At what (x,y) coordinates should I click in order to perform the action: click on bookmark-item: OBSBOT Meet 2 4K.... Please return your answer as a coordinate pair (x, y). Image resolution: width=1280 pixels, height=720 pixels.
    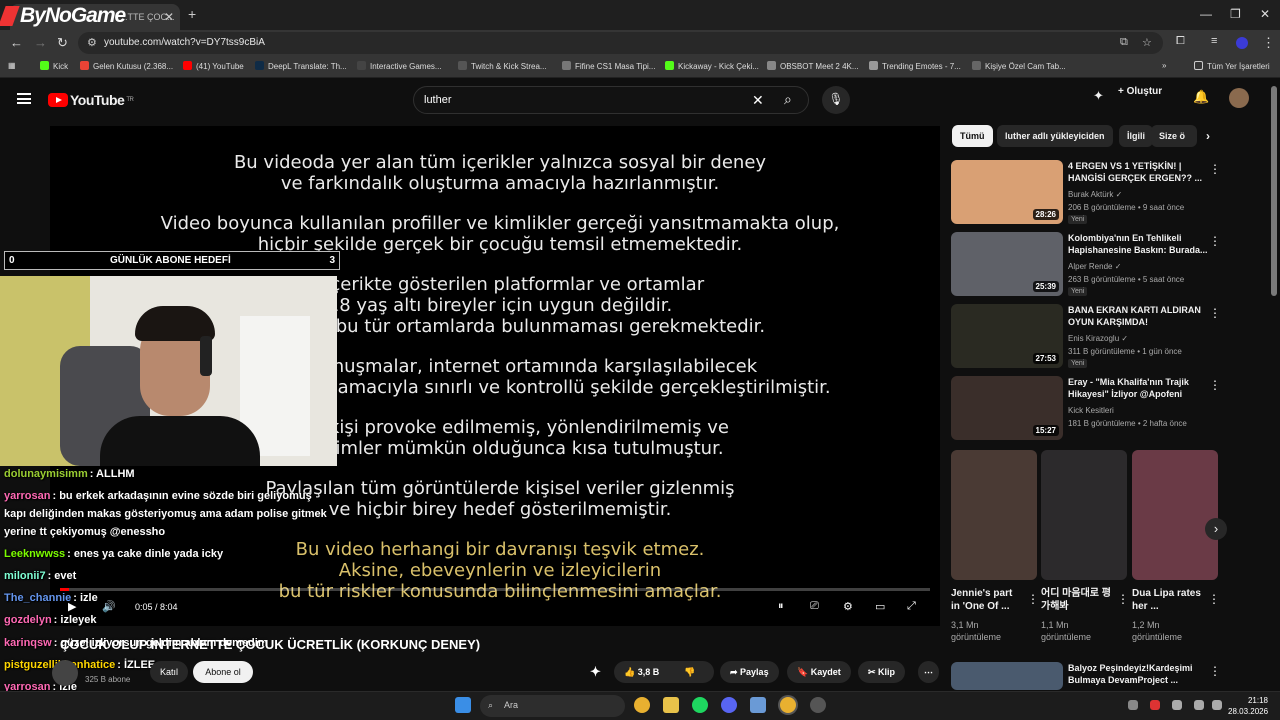
    Looking at the image, I should click on (813, 66).